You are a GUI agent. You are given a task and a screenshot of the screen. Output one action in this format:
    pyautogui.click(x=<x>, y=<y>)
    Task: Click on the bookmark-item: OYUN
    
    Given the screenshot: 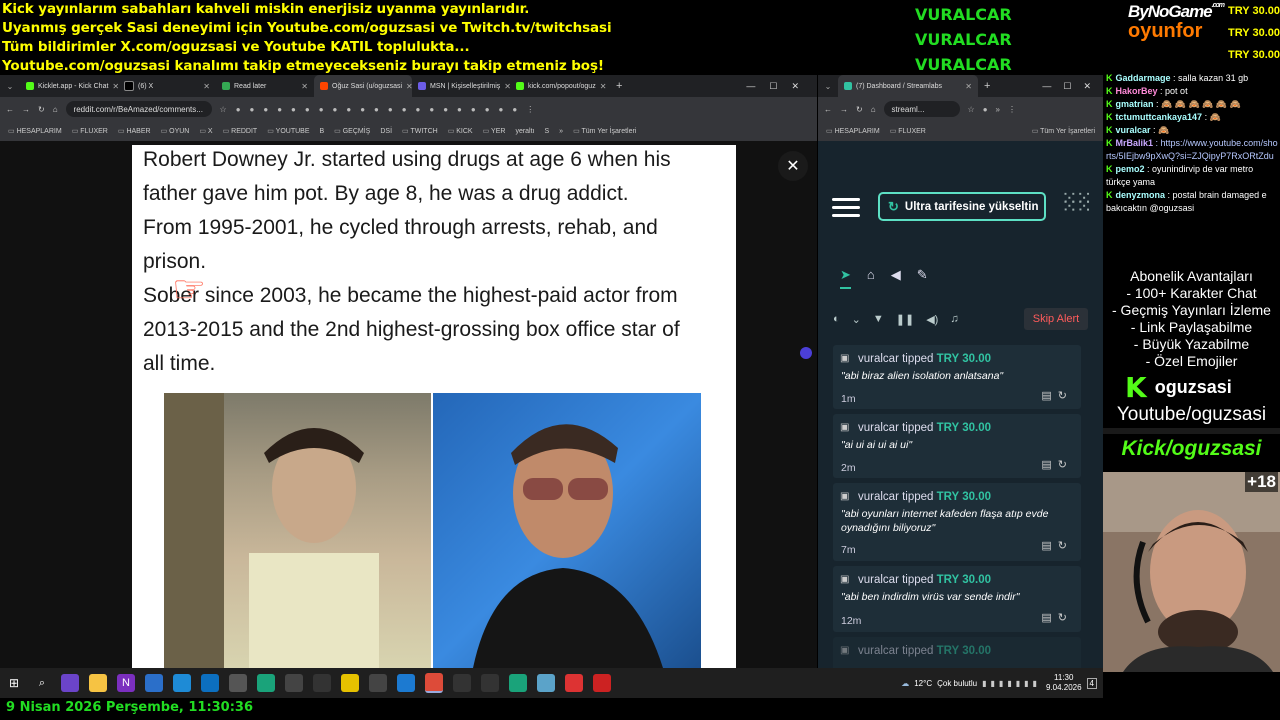 What is the action you would take?
    pyautogui.click(x=175, y=131)
    